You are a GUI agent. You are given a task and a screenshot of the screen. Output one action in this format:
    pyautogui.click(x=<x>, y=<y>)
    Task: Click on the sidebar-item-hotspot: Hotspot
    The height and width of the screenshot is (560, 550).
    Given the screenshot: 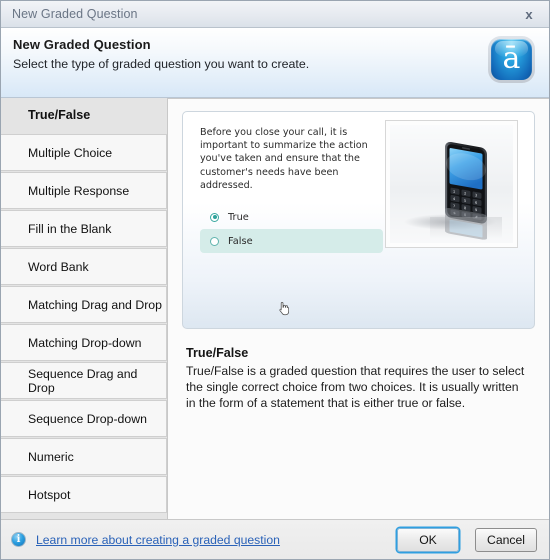 What is the action you would take?
    pyautogui.click(x=84, y=494)
    